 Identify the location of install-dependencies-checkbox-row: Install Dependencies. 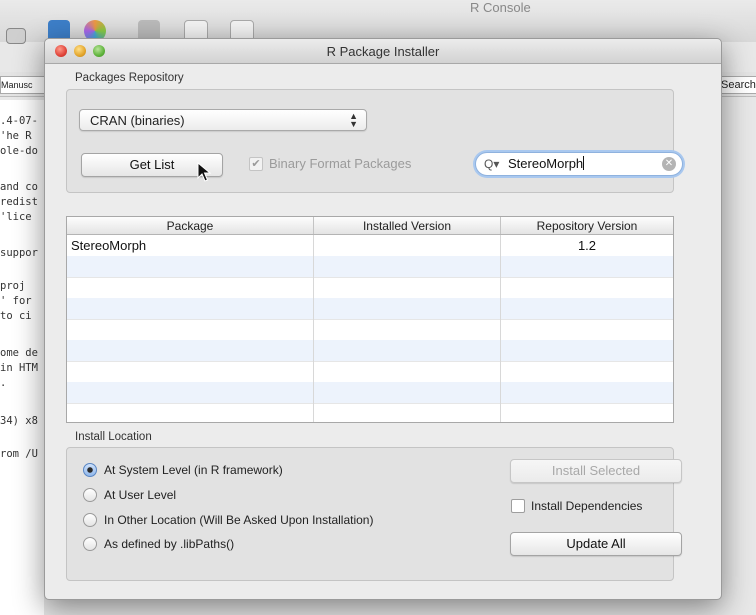
(576, 506).